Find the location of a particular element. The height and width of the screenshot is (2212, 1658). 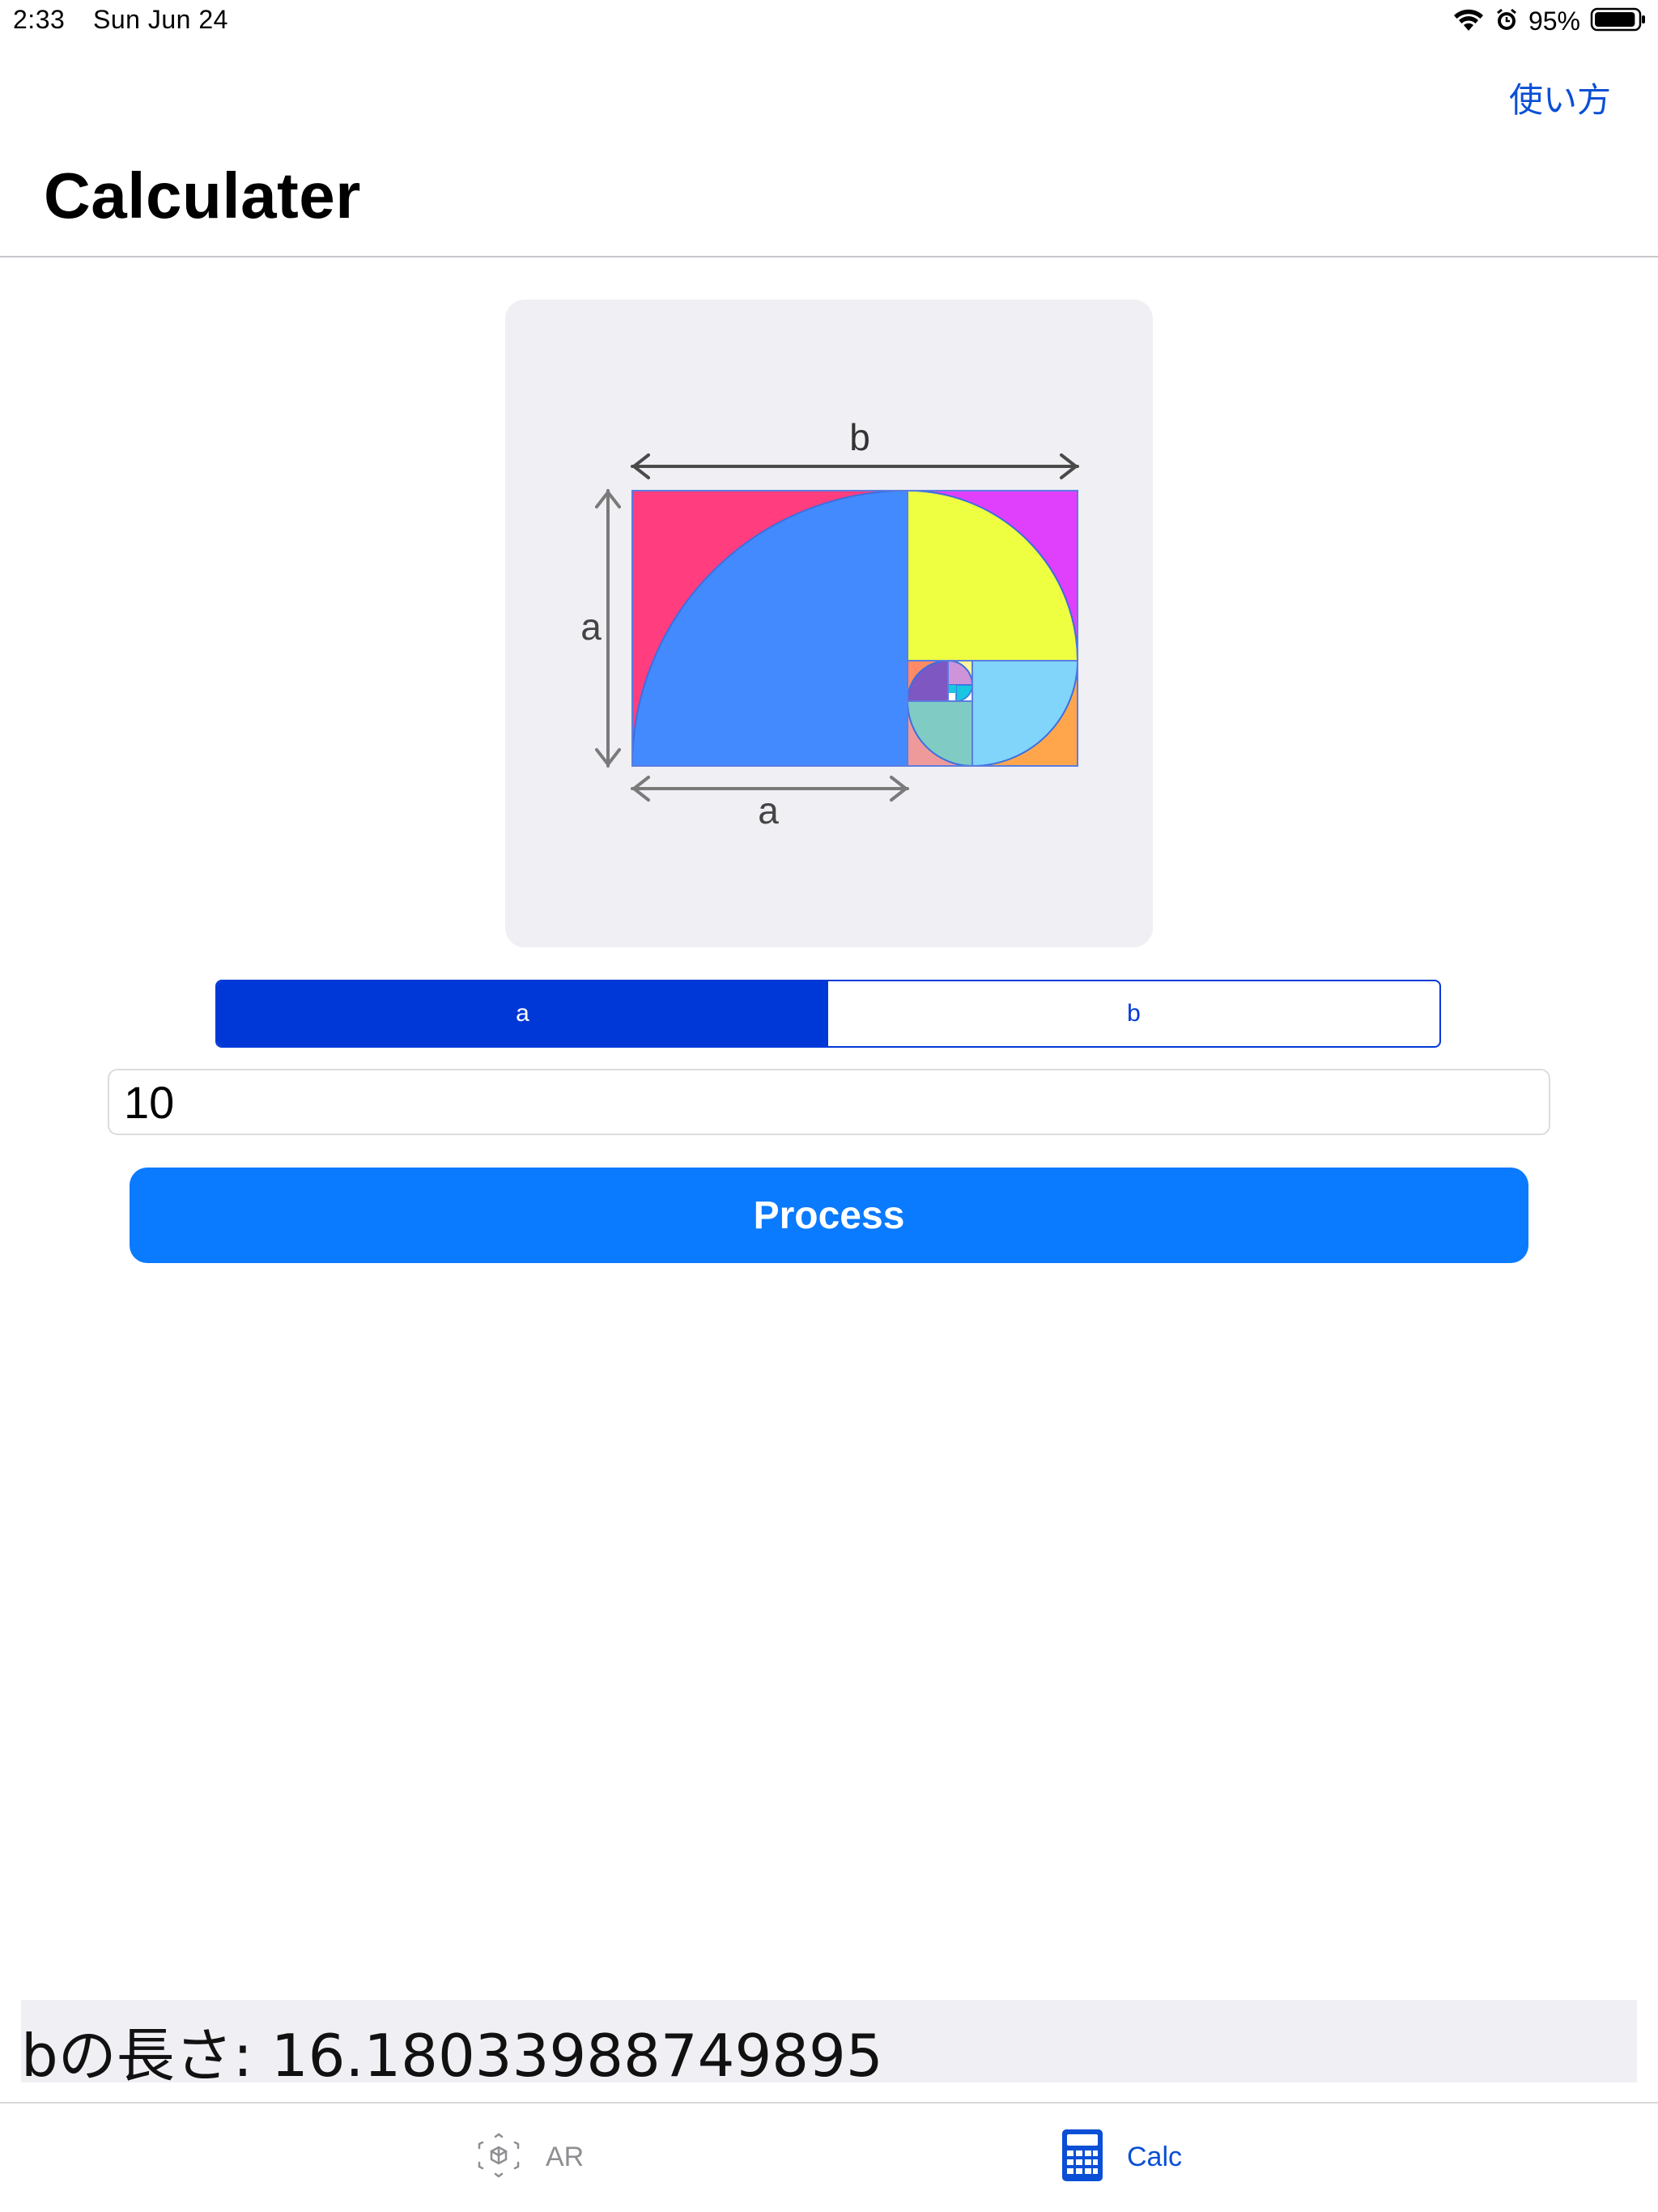

golden-ratio-diagram: b a a is located at coordinates (829, 623).